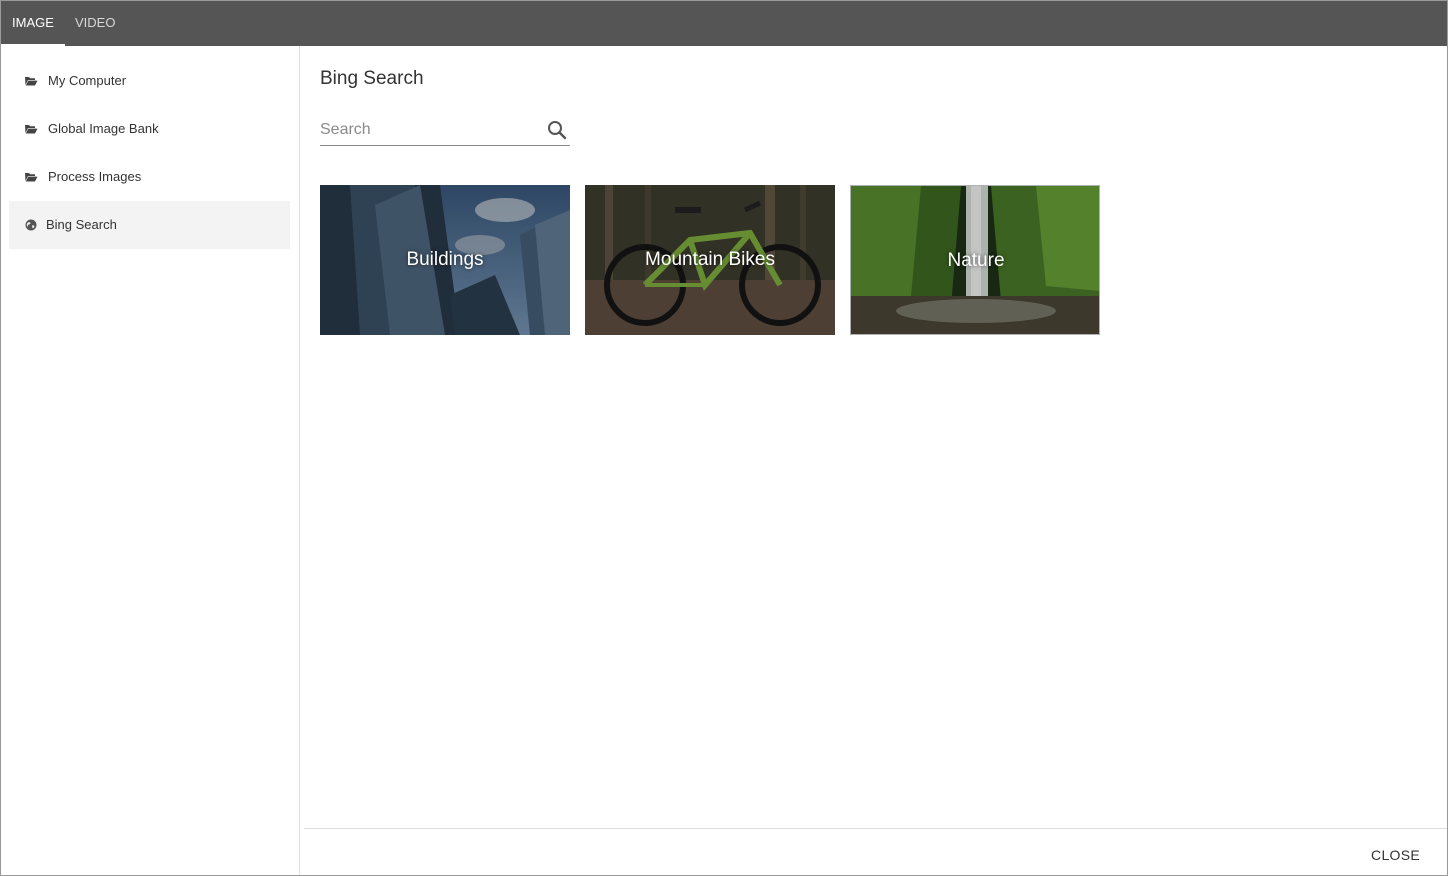  I want to click on category-tile-mountain-bikes: Mountain Bikes, so click(710, 260).